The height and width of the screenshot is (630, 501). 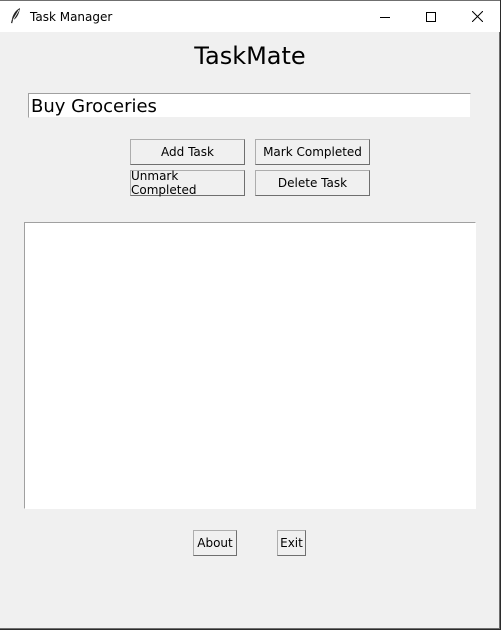 What do you see at coordinates (291, 543) in the screenshot?
I see `exit-button: Exit` at bounding box center [291, 543].